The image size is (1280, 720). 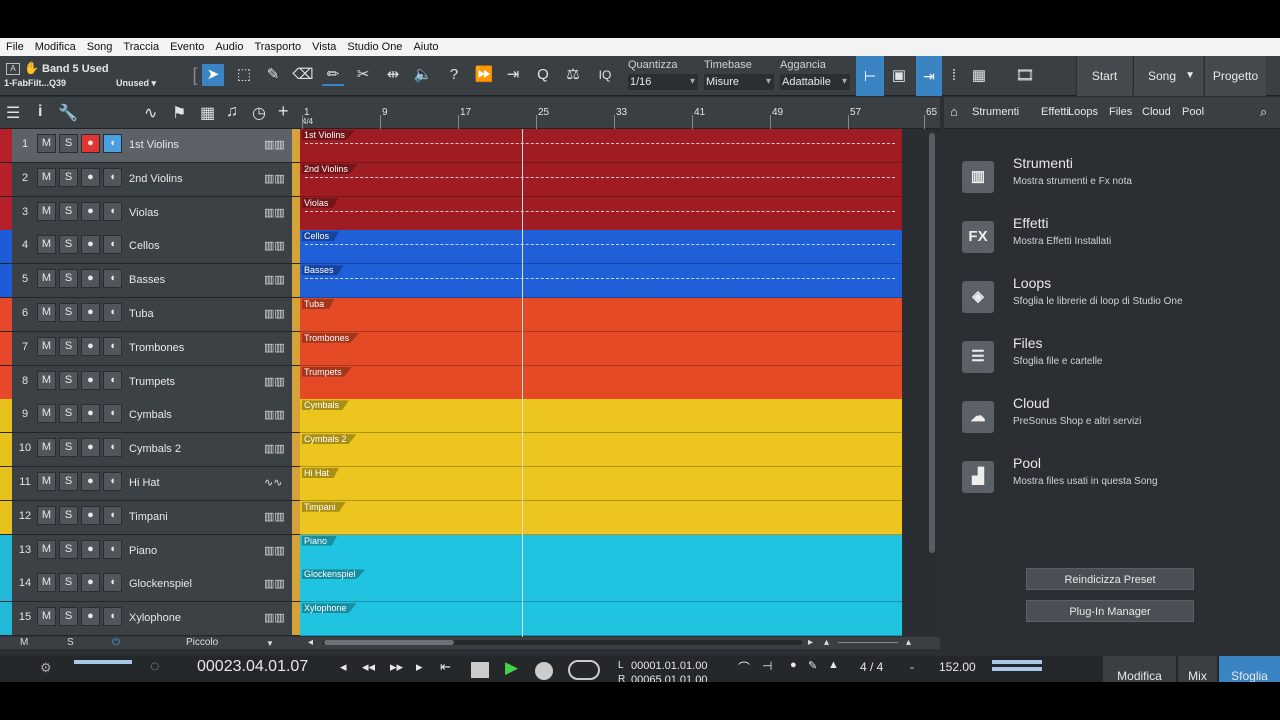 I want to click on browser-tab-files: Files, so click(x=1120, y=112).